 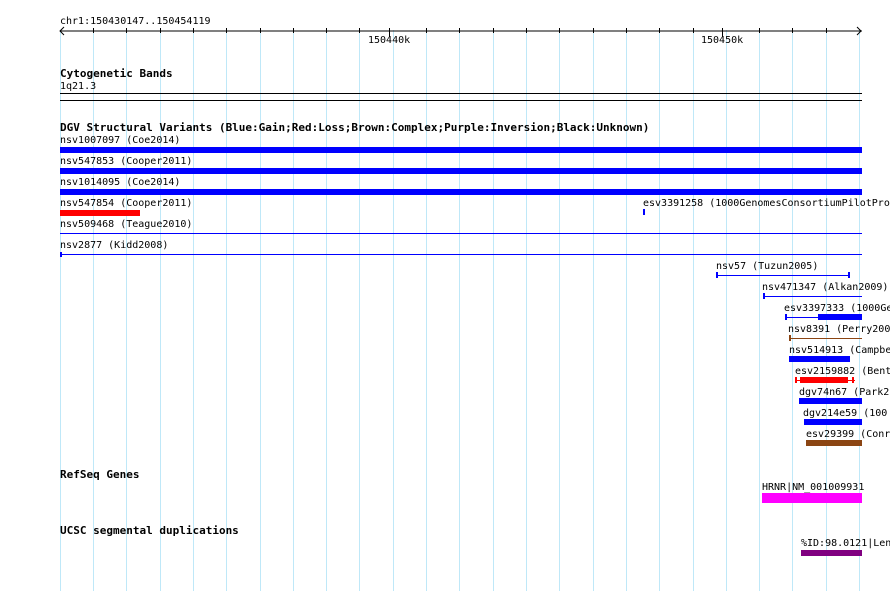 What do you see at coordinates (839, 350) in the screenshot?
I see `variant-label: nsv514913 (Campbe` at bounding box center [839, 350].